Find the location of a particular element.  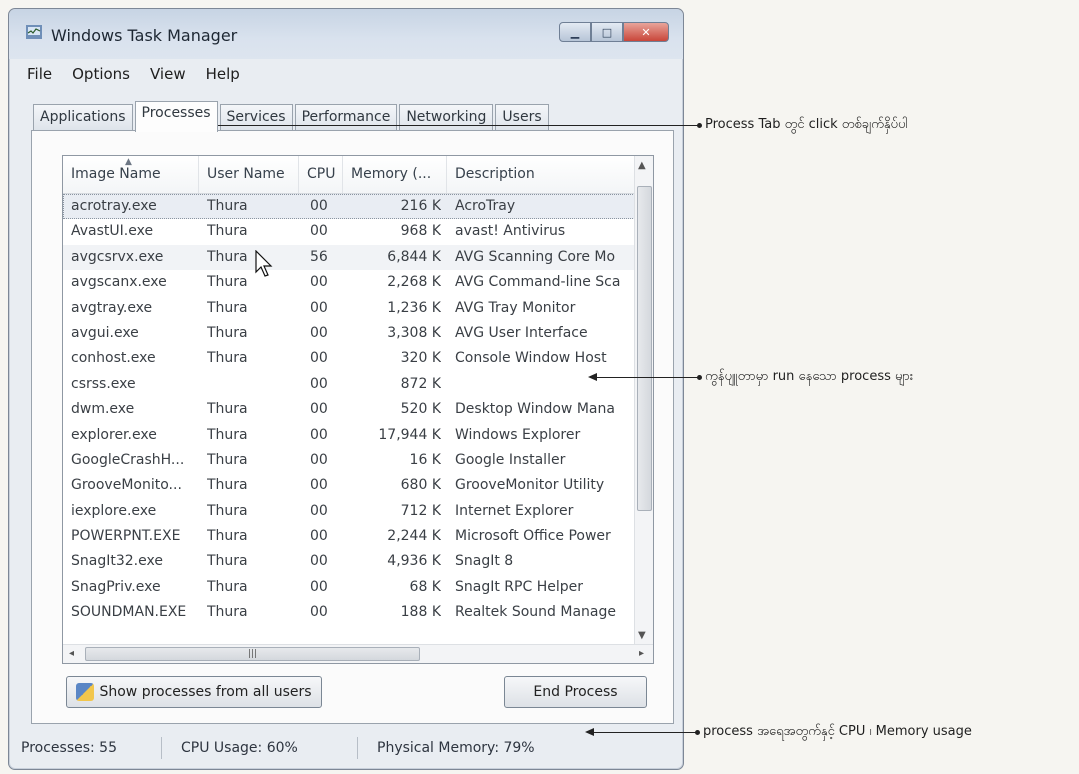

status-cpu-usage: CPU Usage: 60% is located at coordinates (266, 748).